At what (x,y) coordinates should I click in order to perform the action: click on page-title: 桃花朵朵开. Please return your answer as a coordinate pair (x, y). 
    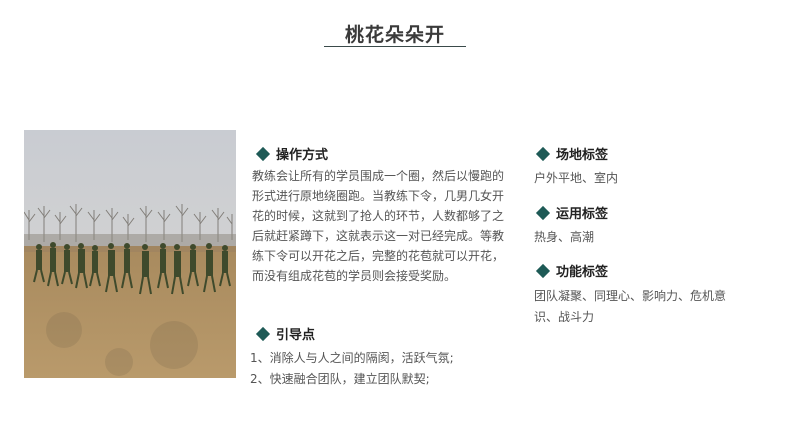
    Looking at the image, I should click on (394, 35).